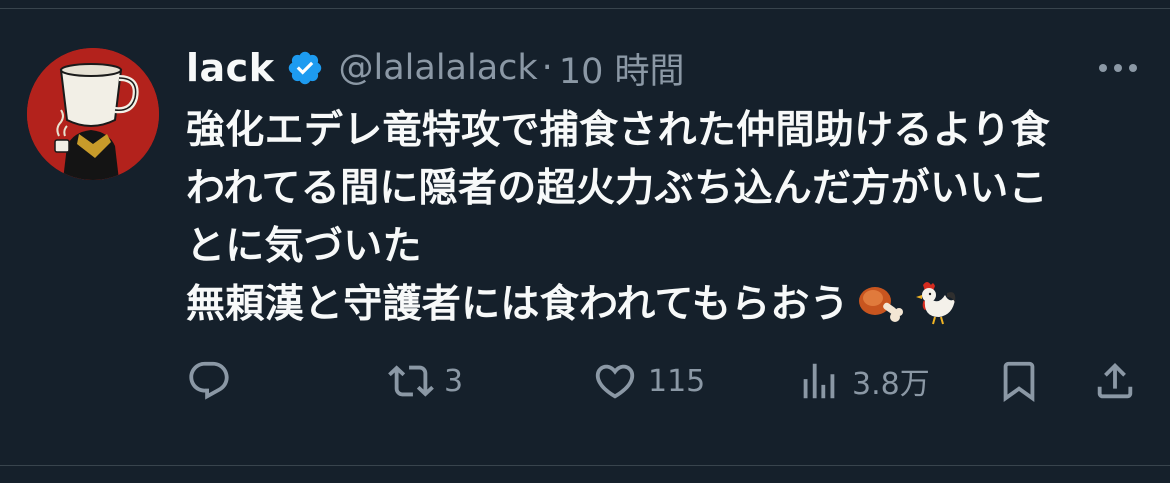  What do you see at coordinates (437, 68) in the screenshot?
I see `user-handle: @lalalalack` at bounding box center [437, 68].